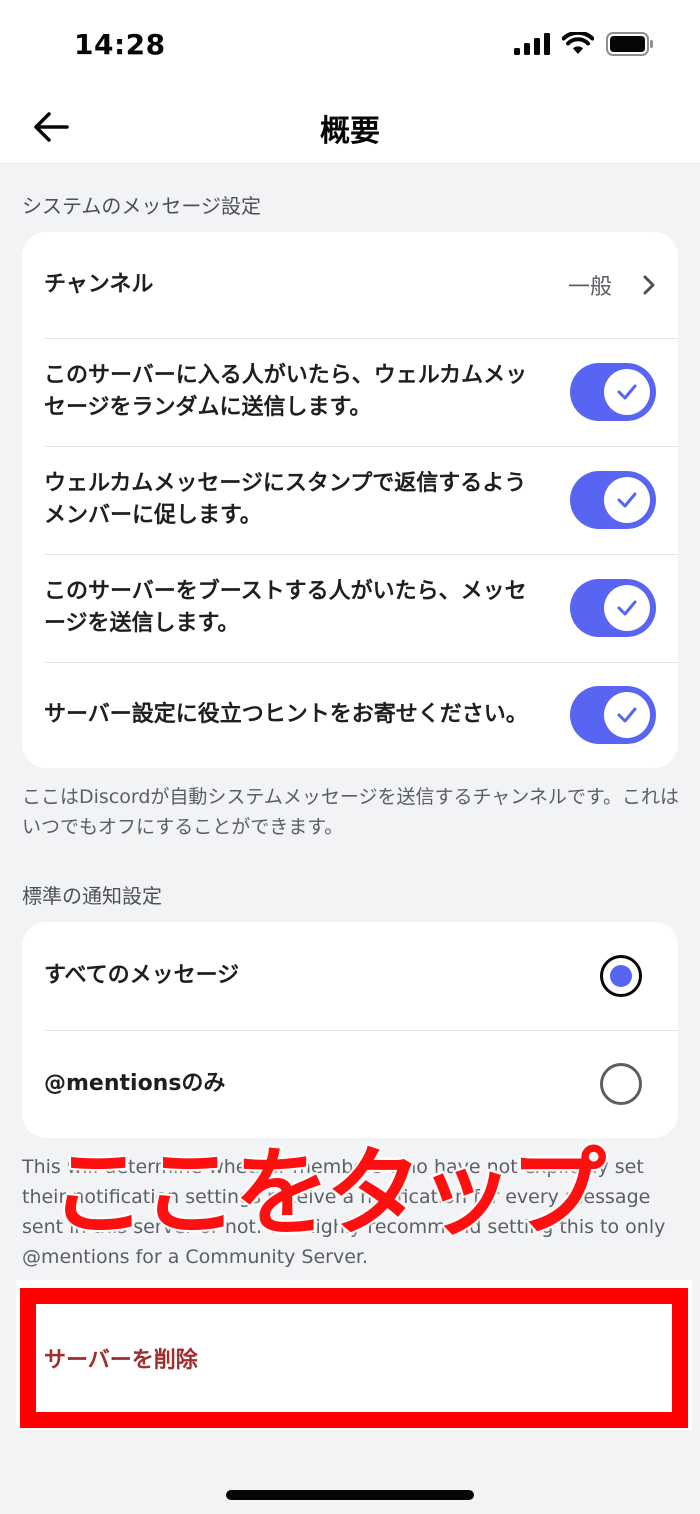  I want to click on status-bar: 14:28, so click(350, 46).